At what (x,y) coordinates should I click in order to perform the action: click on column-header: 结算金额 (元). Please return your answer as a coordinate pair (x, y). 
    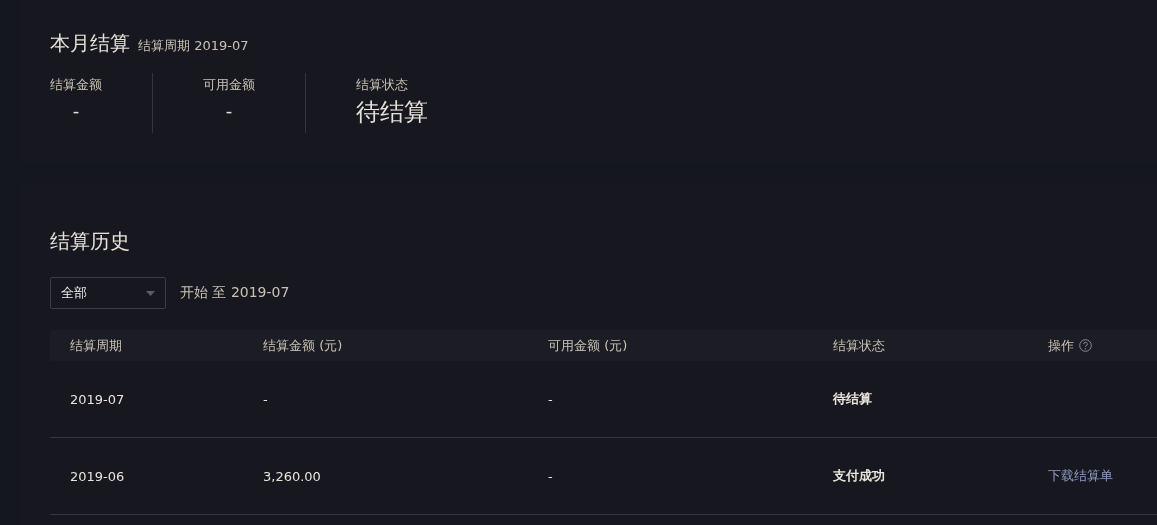
    Looking at the image, I should click on (303, 345).